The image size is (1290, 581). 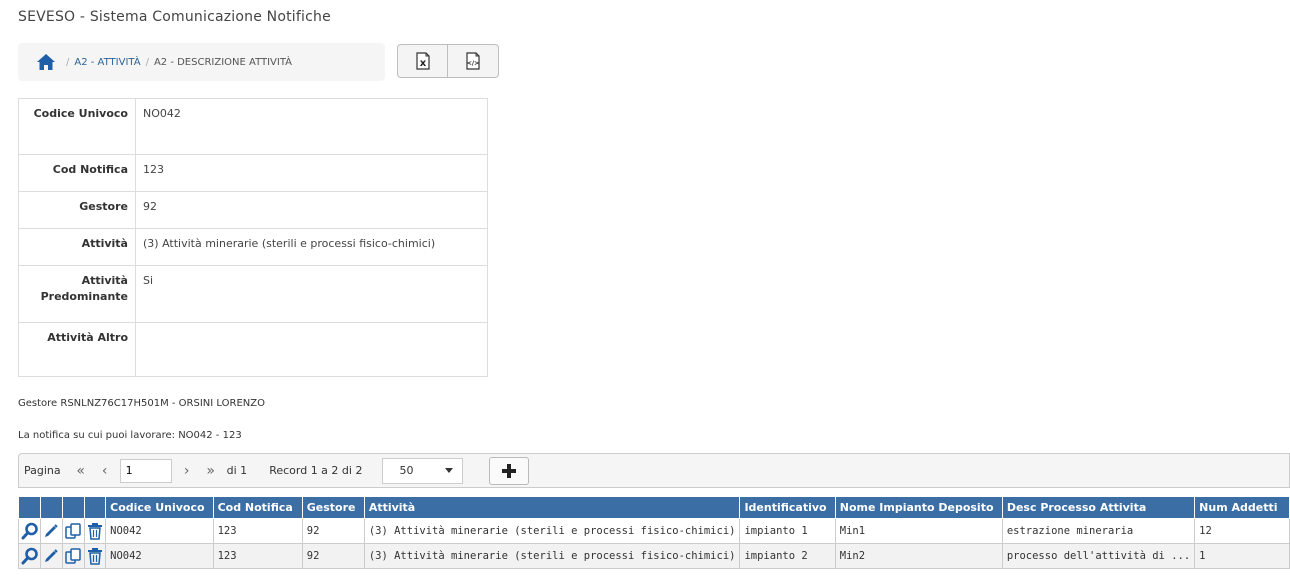 What do you see at coordinates (46, 62) in the screenshot?
I see `home-icon` at bounding box center [46, 62].